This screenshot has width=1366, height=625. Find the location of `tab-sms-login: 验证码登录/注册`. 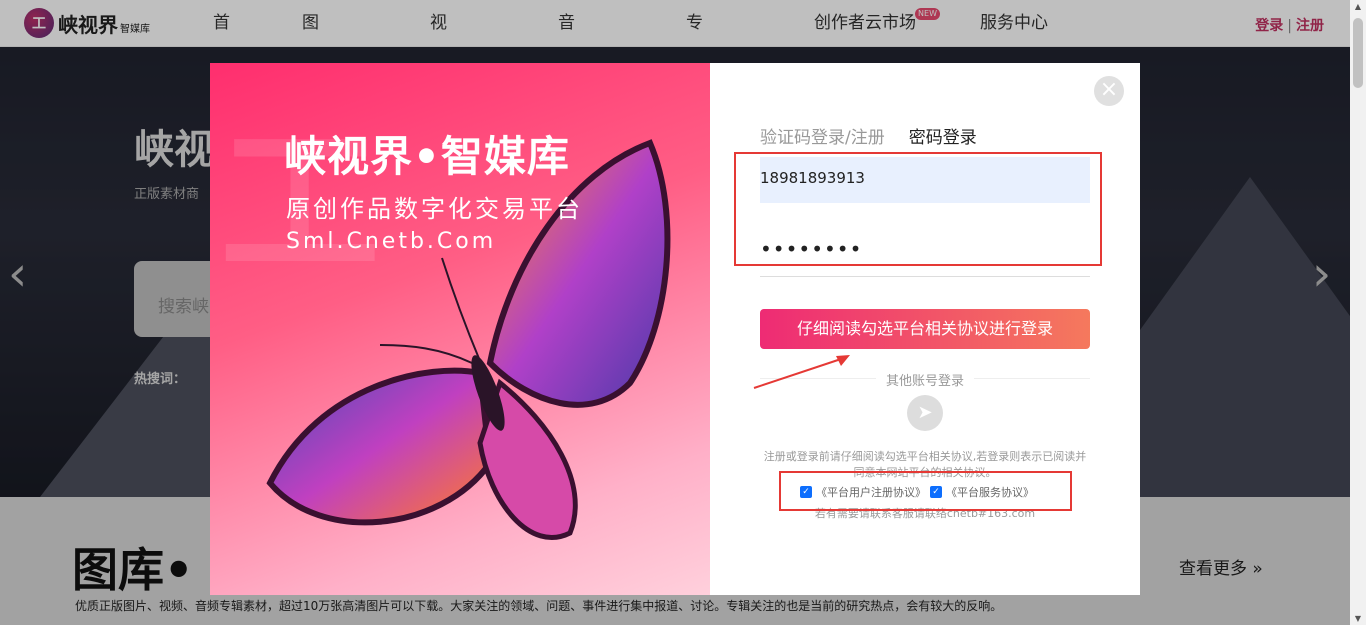

tab-sms-login: 验证码登录/注册 is located at coordinates (822, 135).